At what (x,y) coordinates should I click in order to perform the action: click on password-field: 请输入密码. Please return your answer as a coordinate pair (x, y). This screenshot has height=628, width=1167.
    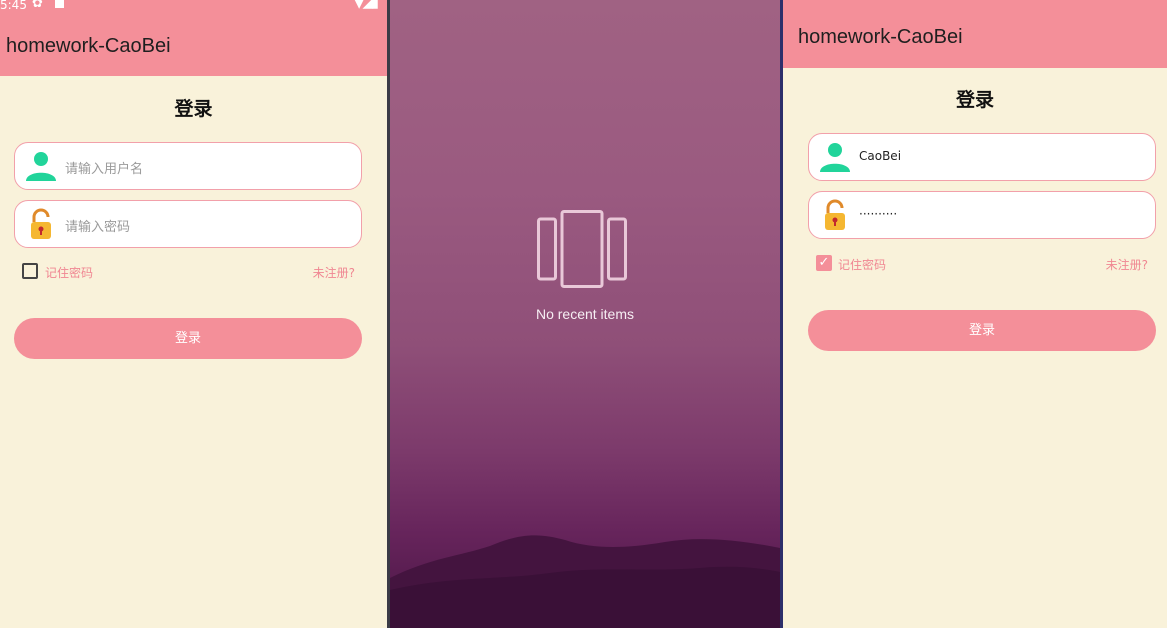
    Looking at the image, I should click on (188, 224).